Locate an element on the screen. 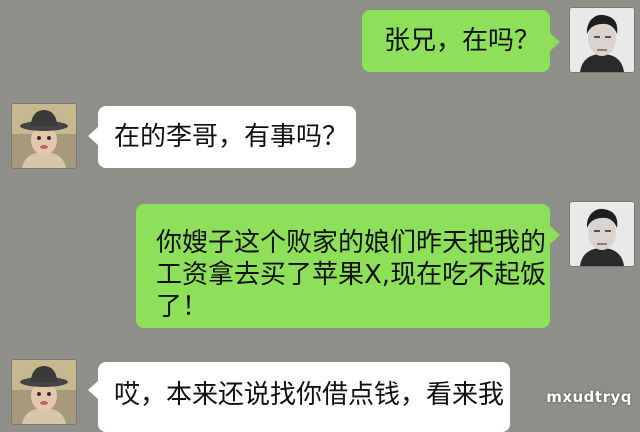  message-line-3: 了！ is located at coordinates (182, 307).